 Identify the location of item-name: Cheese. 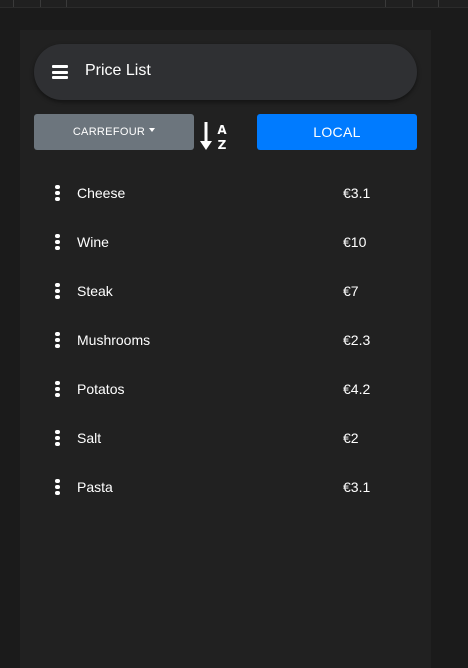
(101, 193).